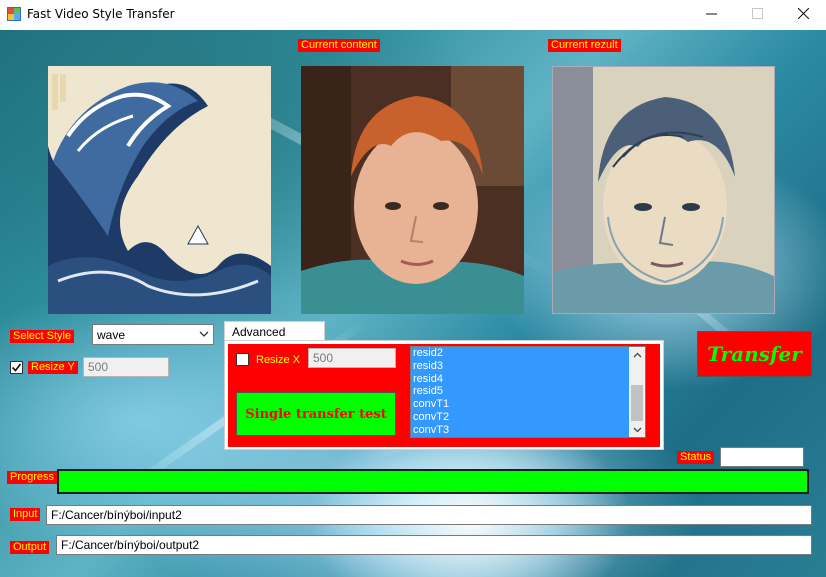  I want to click on minimize-icon, so click(711, 15).